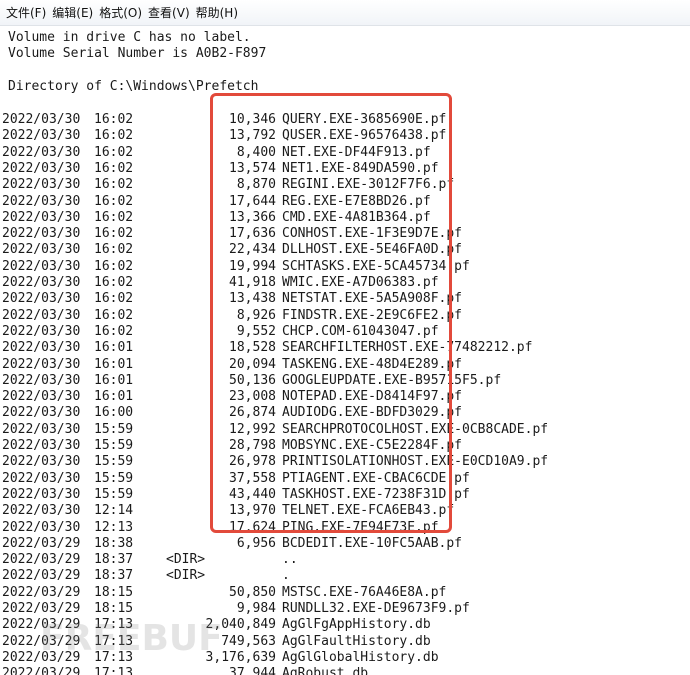 The image size is (690, 675). I want to click on entry-size: 9,984, so click(256, 608).